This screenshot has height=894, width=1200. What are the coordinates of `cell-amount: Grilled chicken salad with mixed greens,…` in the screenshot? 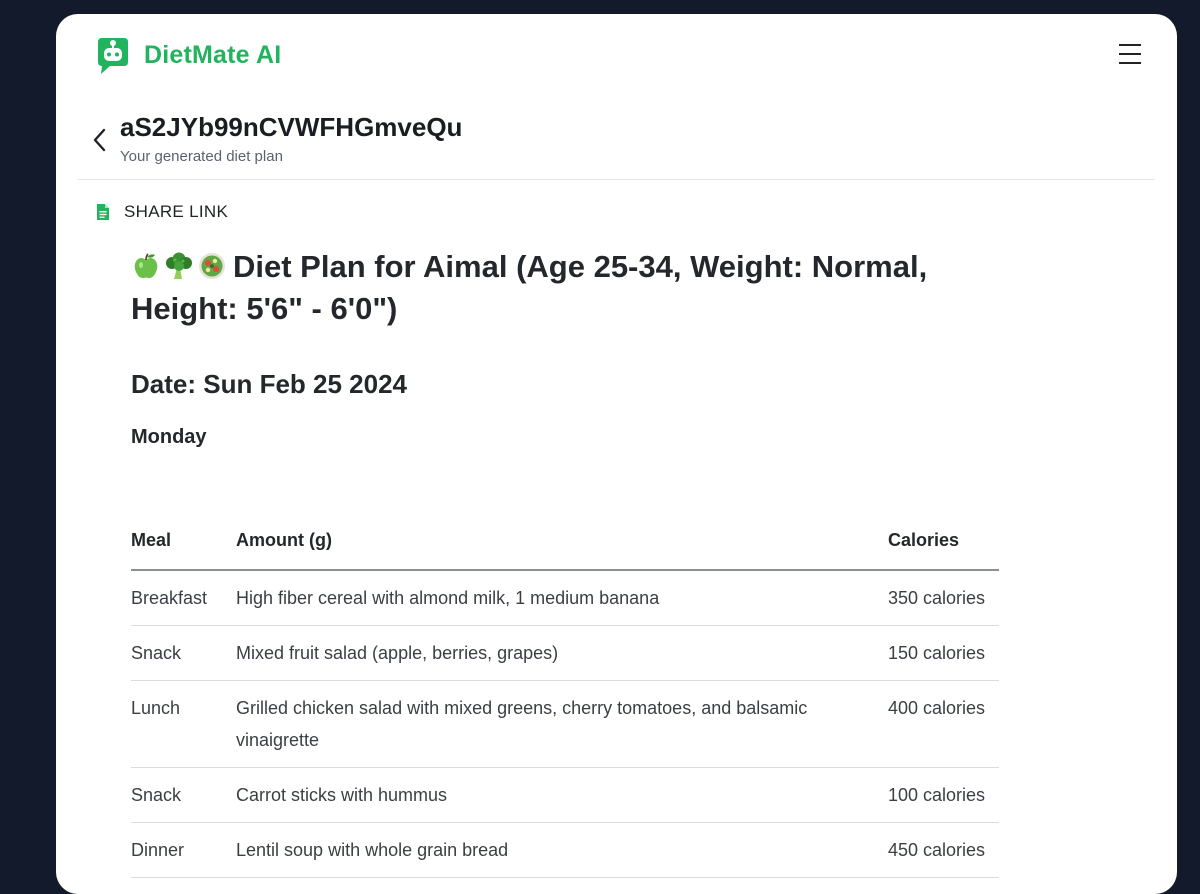 It's located at (562, 724).